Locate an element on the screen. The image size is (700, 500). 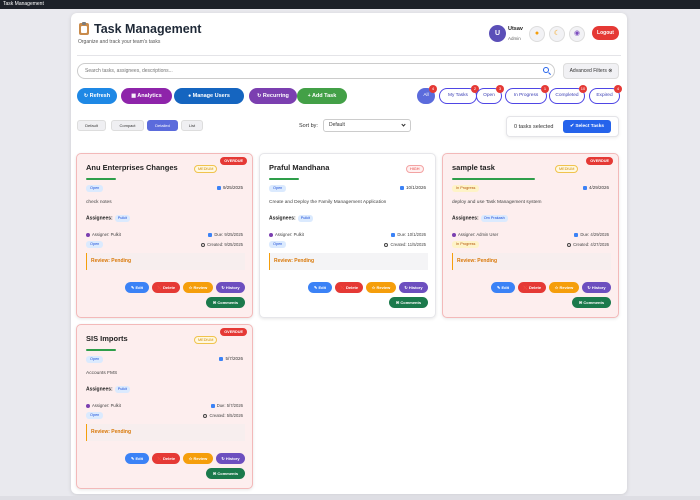
assignee-tag: Om Prakash is located at coordinates (494, 218).